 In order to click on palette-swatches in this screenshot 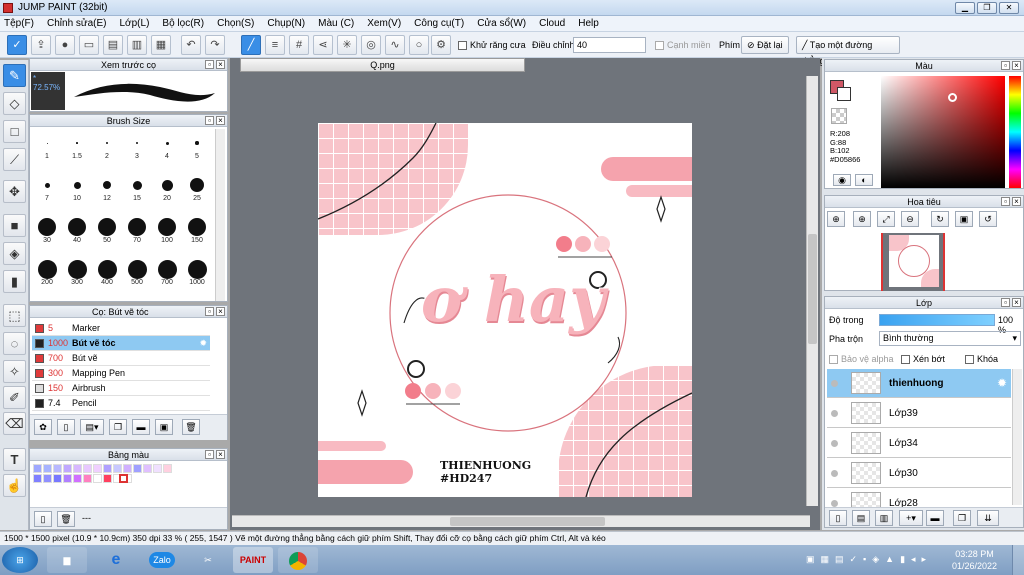, I will do `click(120, 474)`.